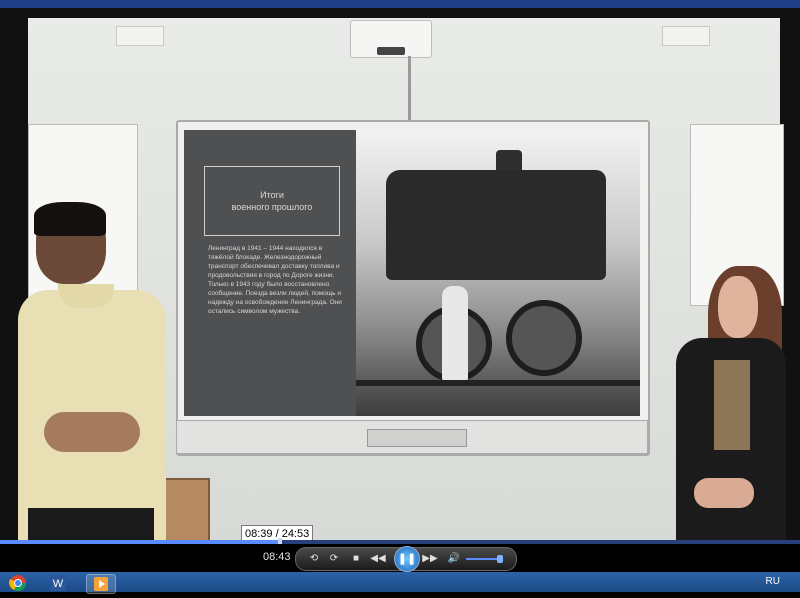 The width and height of the screenshot is (800, 598). I want to click on player-controls: 08:43 ⟲ ⟳ ■ ◀◀ ❚❚ ▶▶ 🔊, so click(400, 558).